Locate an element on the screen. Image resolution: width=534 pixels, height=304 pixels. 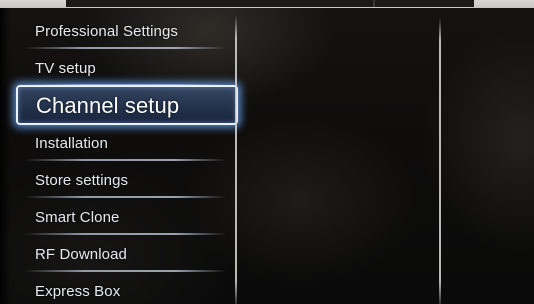
menu-item-professional-settings: Professional Settings is located at coordinates (124, 32).